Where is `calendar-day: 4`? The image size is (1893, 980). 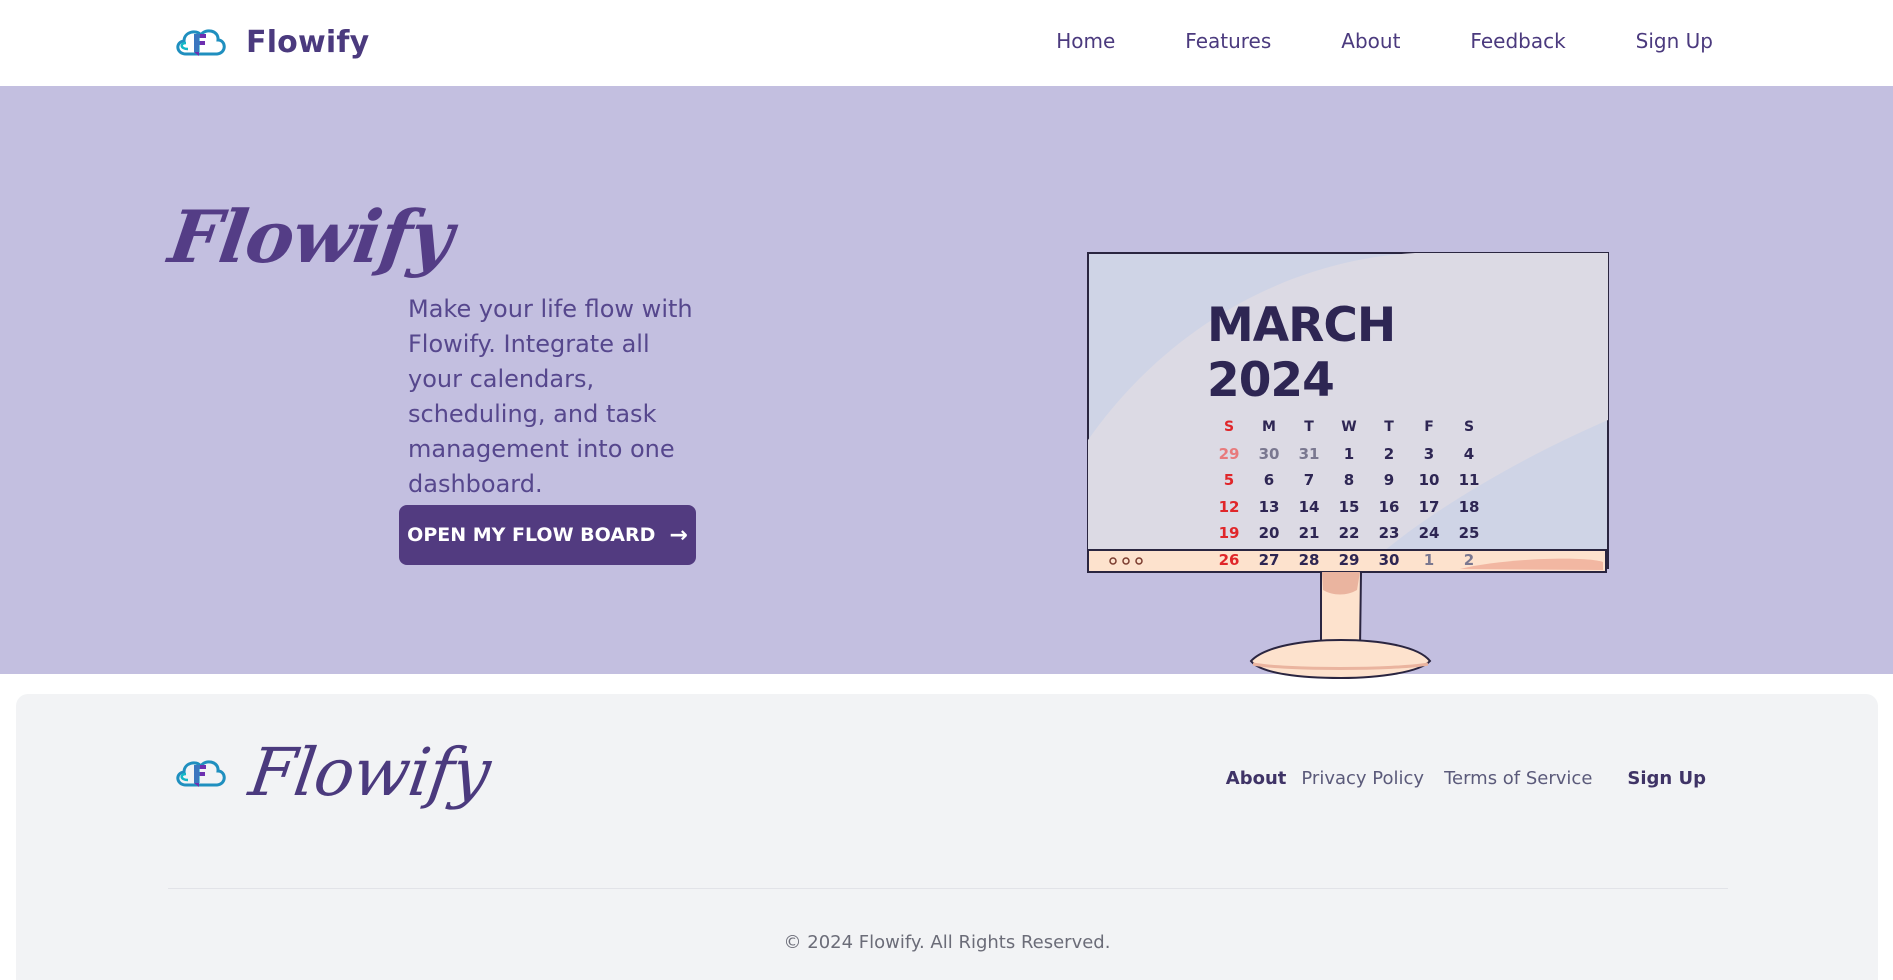 calendar-day: 4 is located at coordinates (1469, 453).